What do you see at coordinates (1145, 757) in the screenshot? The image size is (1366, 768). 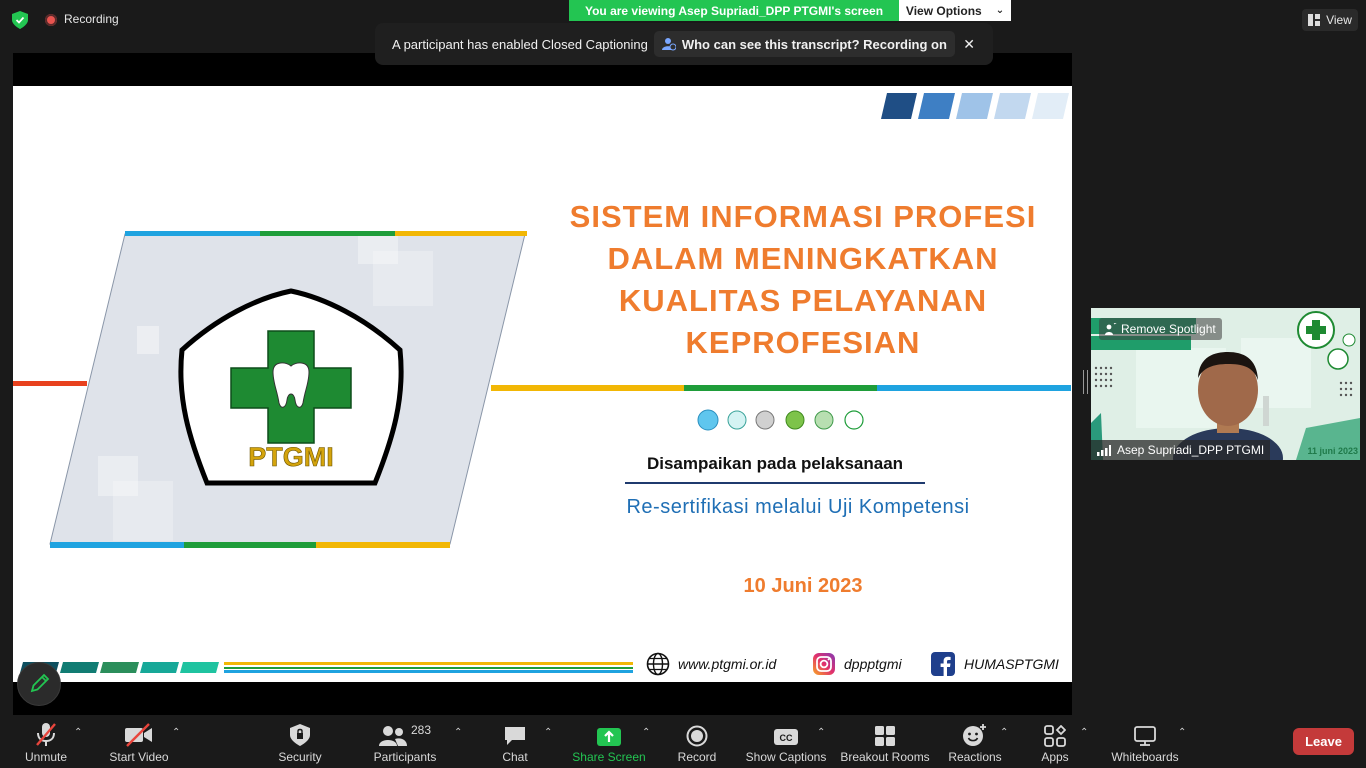 I see `whiteboards-label: Whiteboards` at bounding box center [1145, 757].